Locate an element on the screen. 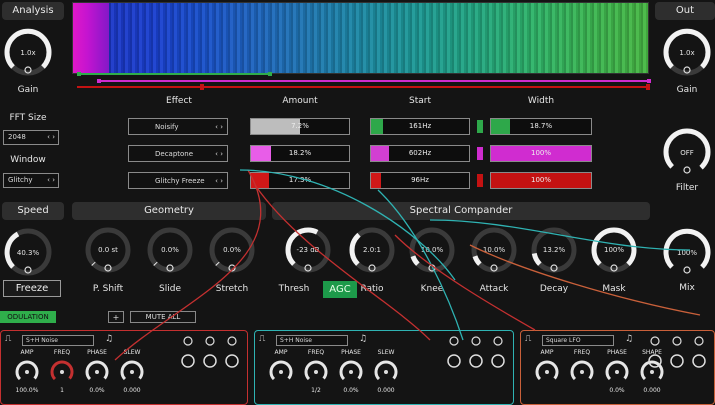 This screenshot has height=405, width=715. effect-select: Noisify ‹ › is located at coordinates (178, 126).